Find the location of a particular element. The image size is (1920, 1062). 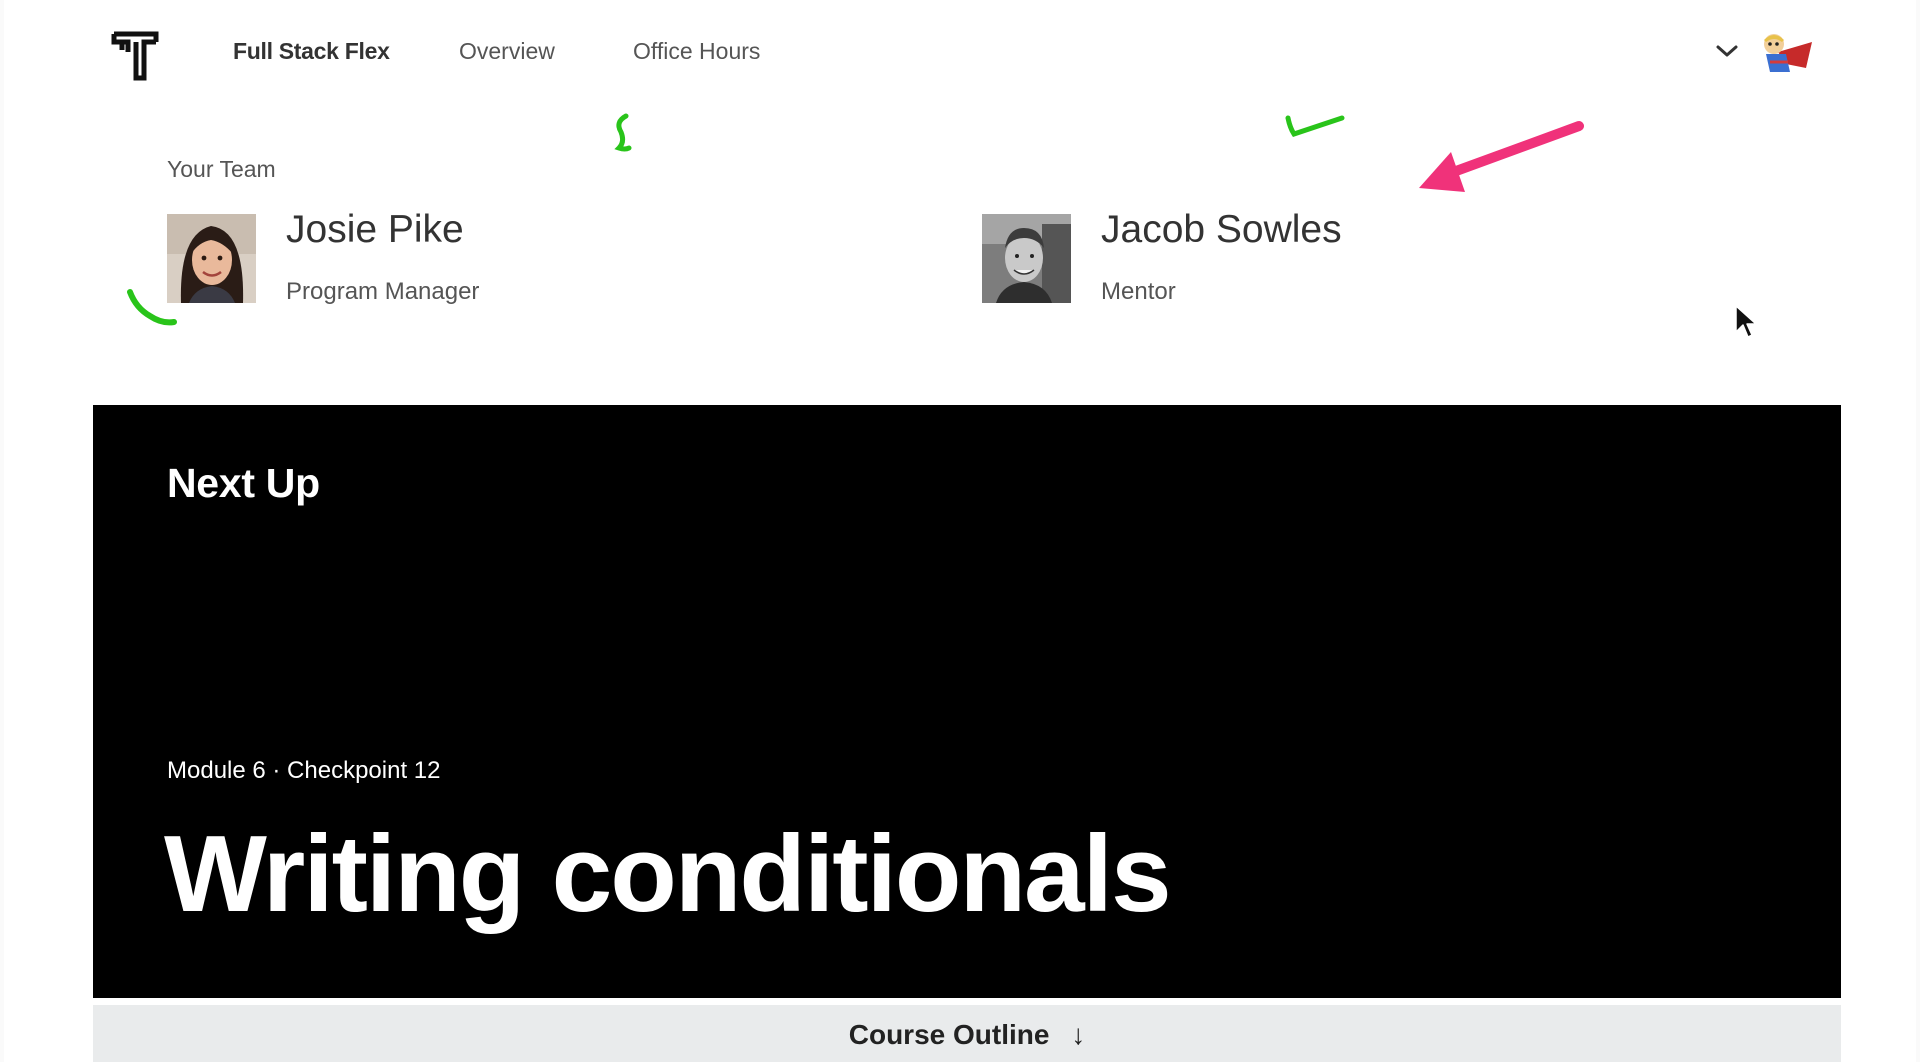

nav-link-office-hours: Office Hours is located at coordinates (696, 51).